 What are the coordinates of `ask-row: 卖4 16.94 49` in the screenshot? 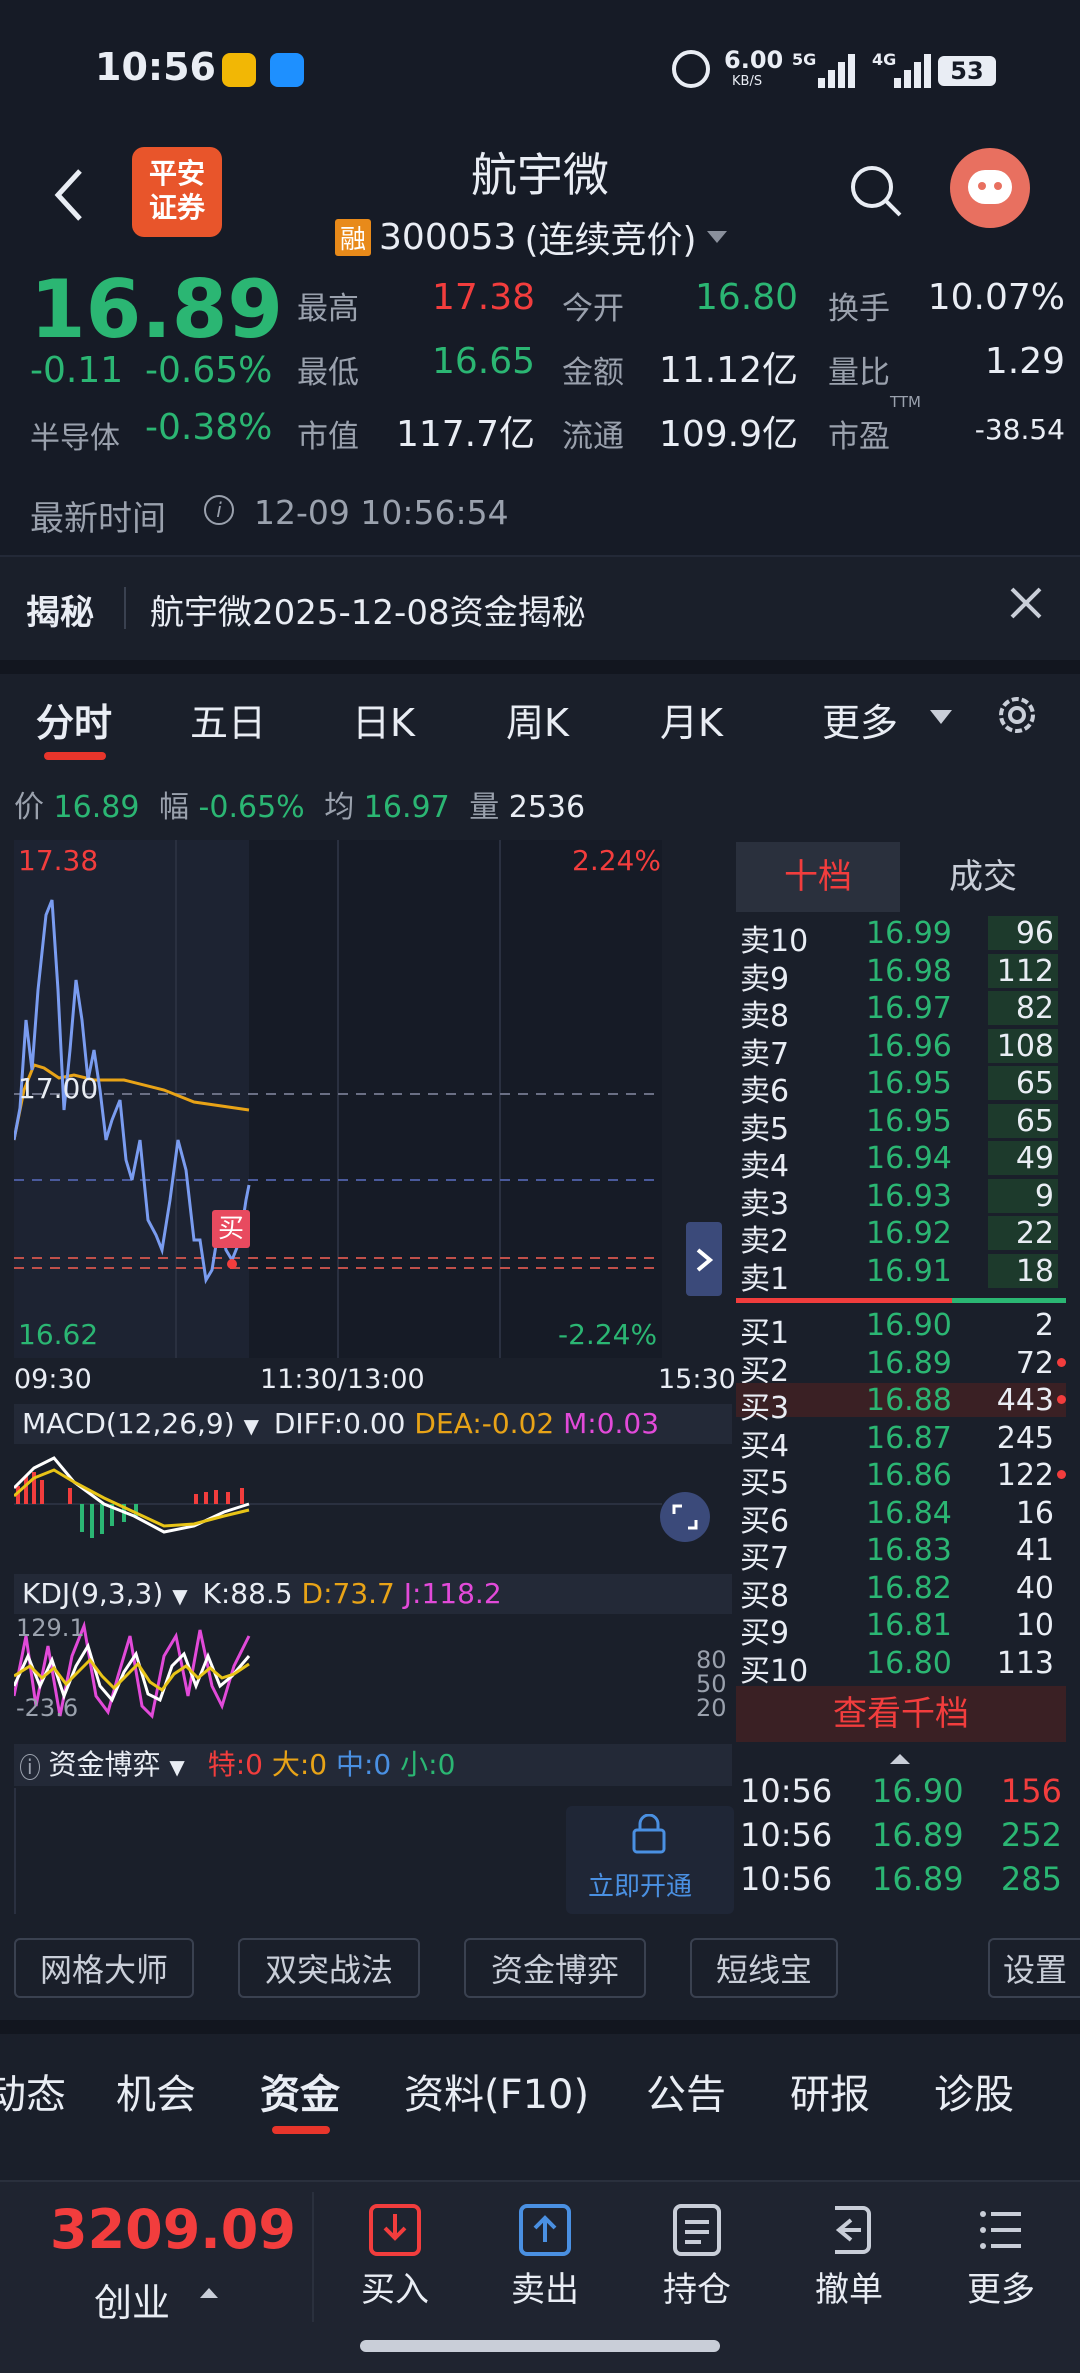 It's located at (901, 1162).